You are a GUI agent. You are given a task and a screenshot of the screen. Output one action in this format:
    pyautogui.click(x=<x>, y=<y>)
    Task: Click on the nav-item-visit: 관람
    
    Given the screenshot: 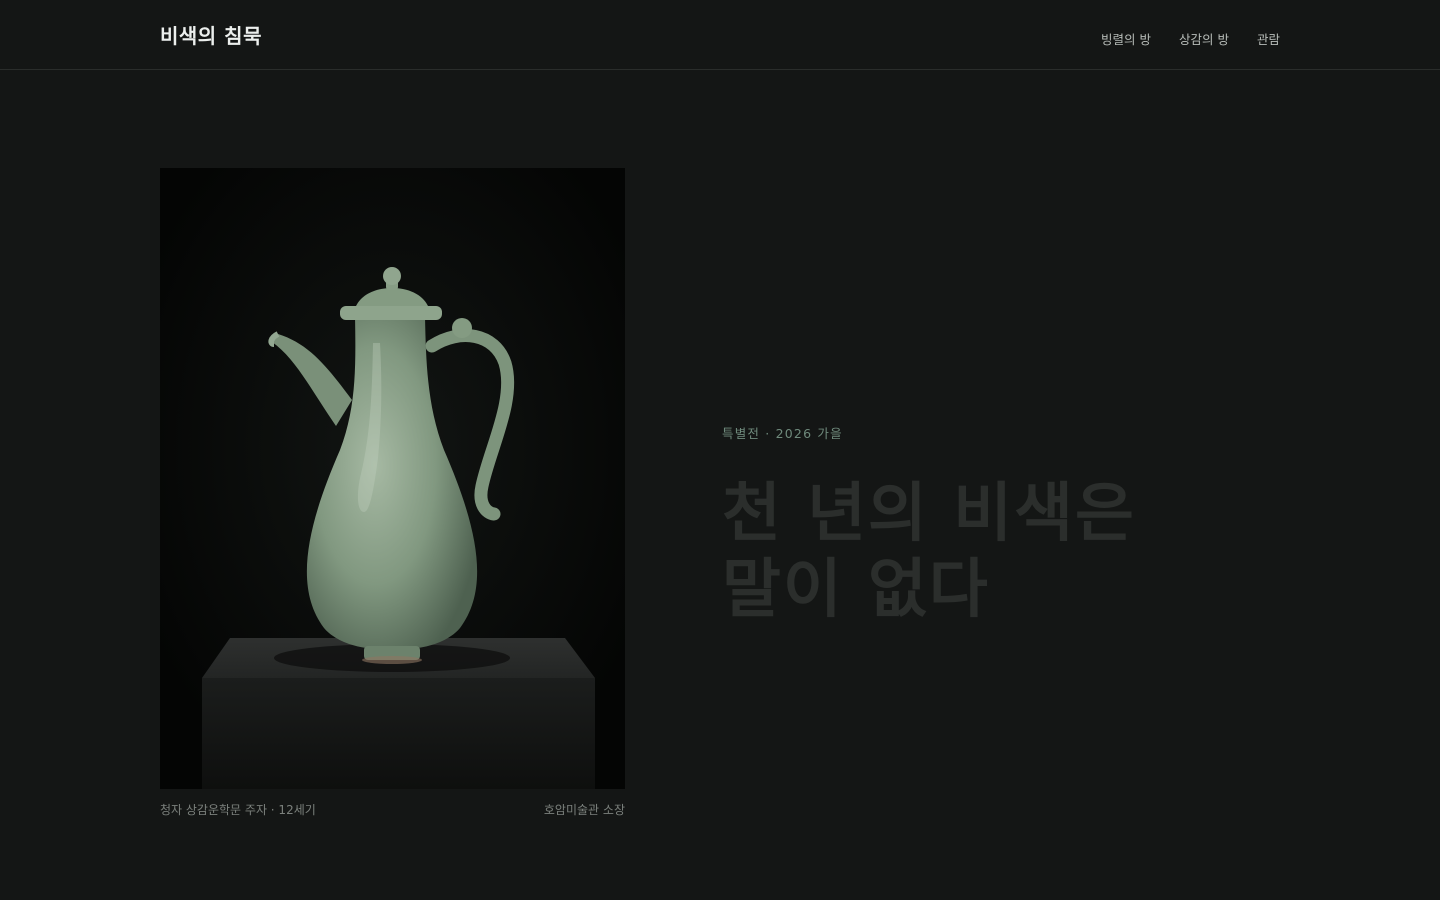 What is the action you would take?
    pyautogui.click(x=1268, y=38)
    